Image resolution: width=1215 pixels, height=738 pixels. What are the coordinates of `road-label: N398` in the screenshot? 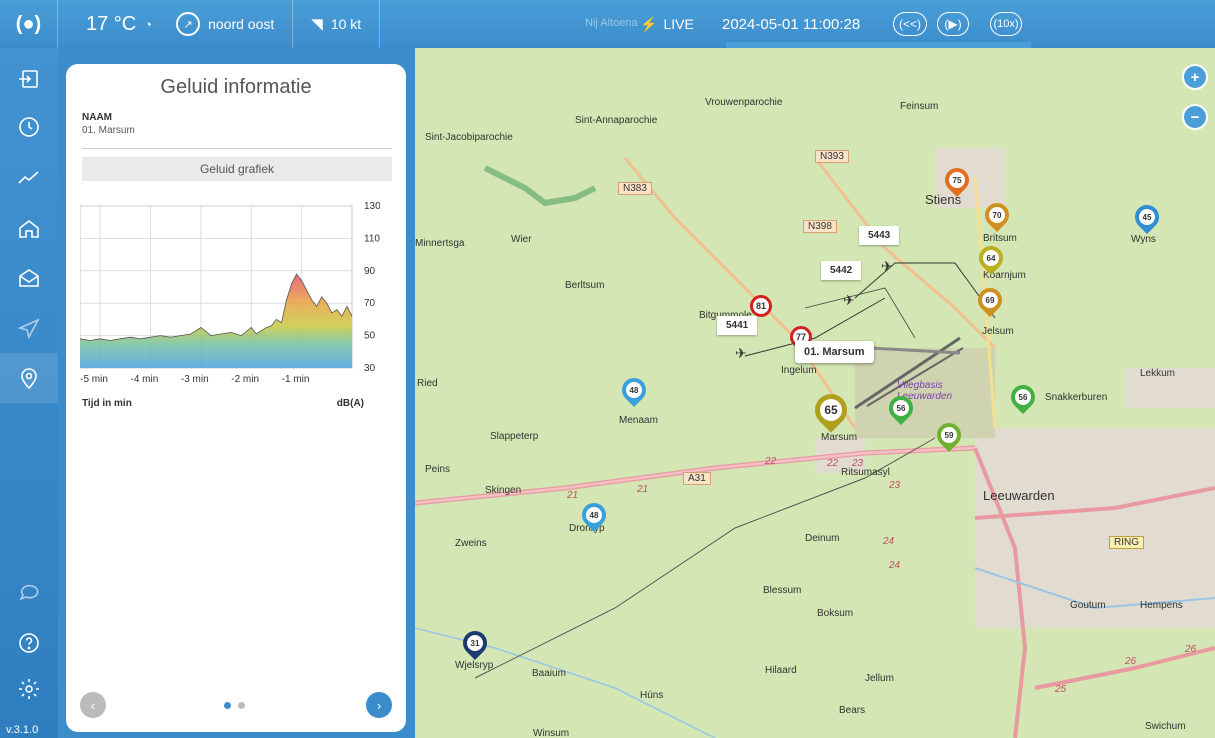 It's located at (820, 226).